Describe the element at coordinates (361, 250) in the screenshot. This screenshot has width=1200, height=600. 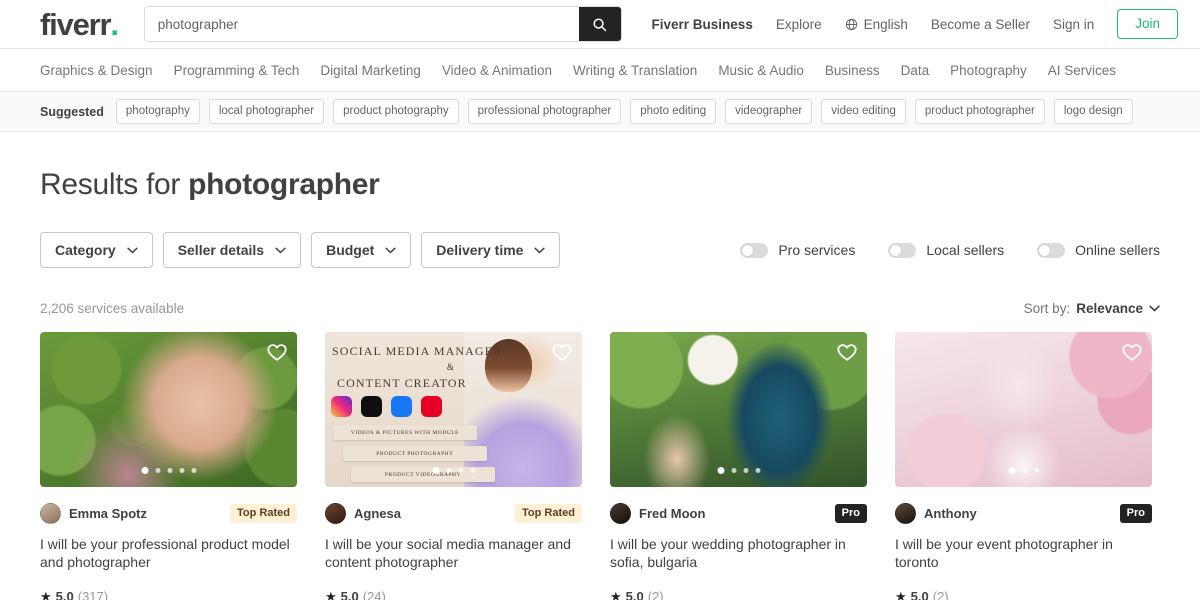
I see `filter-budget: Budget` at that location.